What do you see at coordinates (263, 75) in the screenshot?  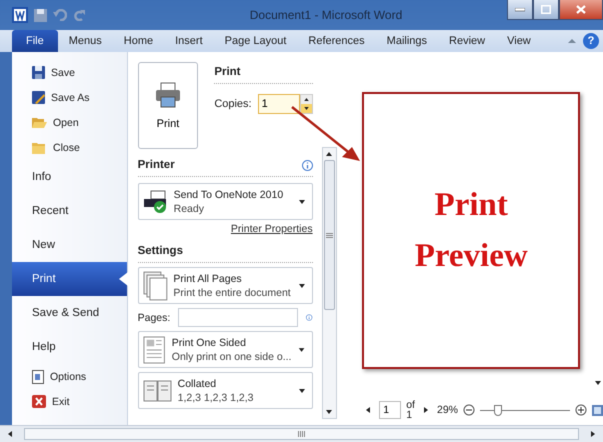 I see `section-heading: Print` at bounding box center [263, 75].